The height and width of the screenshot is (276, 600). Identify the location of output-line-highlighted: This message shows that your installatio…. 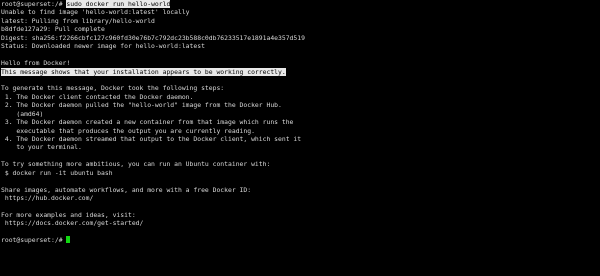
(300, 71).